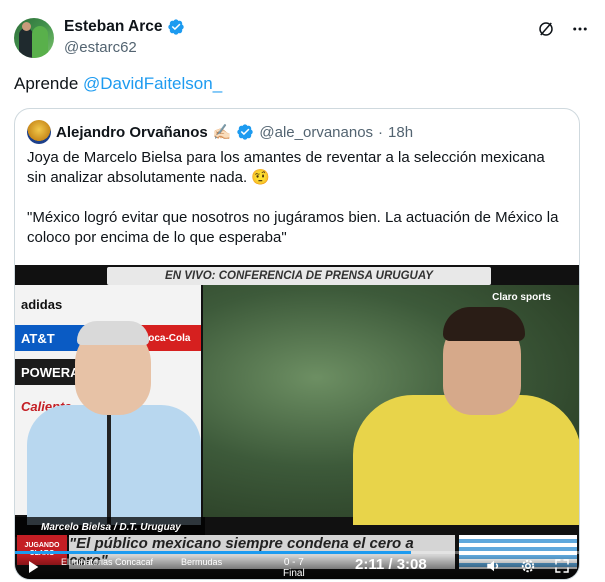  Describe the element at coordinates (299, 276) in the screenshot. I see `live-banner: EN VIVO: CONFERENCIA DE PRENSA URUGUAY` at that location.